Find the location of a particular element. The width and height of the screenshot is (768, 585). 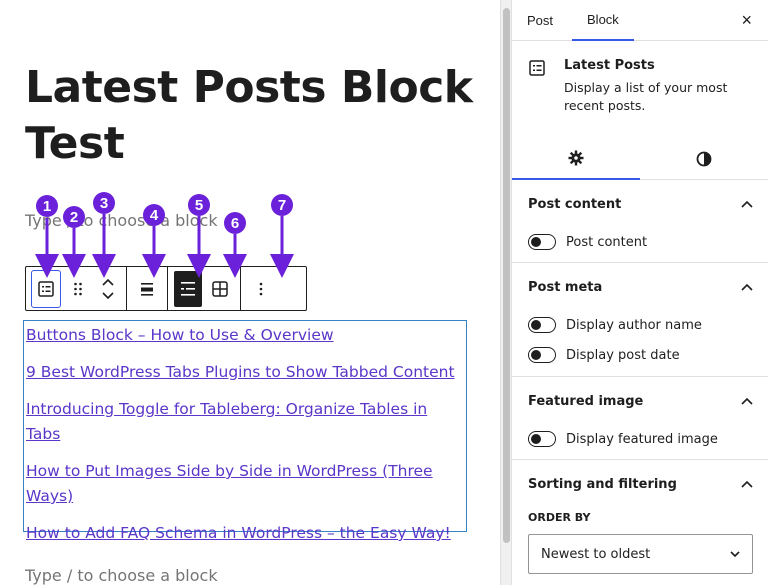

gear-icon is located at coordinates (576, 157).